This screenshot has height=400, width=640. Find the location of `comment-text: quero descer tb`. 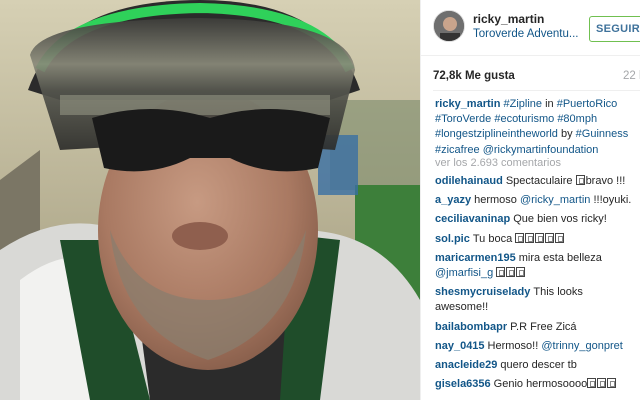

comment-text: quero descer tb is located at coordinates (538, 365).